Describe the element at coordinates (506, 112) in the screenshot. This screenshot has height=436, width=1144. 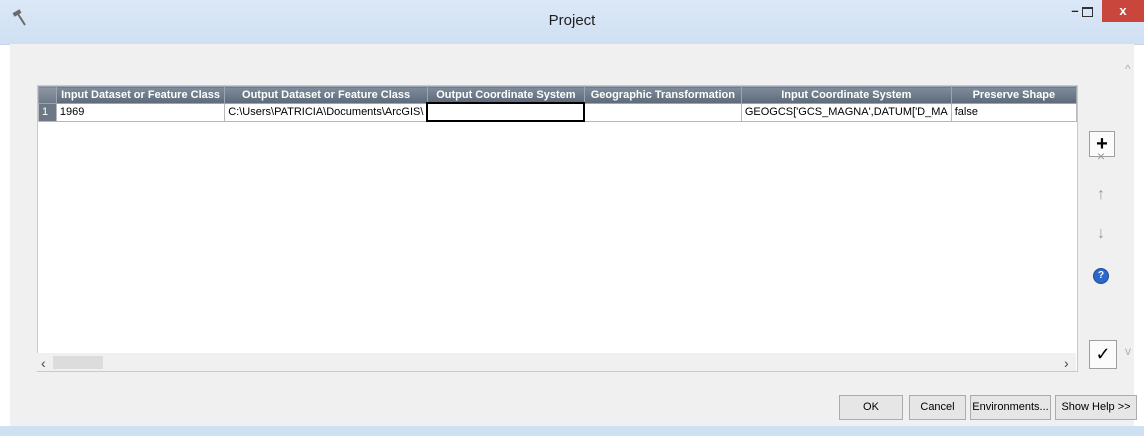
I see `output-coordinate-system-cell` at that location.